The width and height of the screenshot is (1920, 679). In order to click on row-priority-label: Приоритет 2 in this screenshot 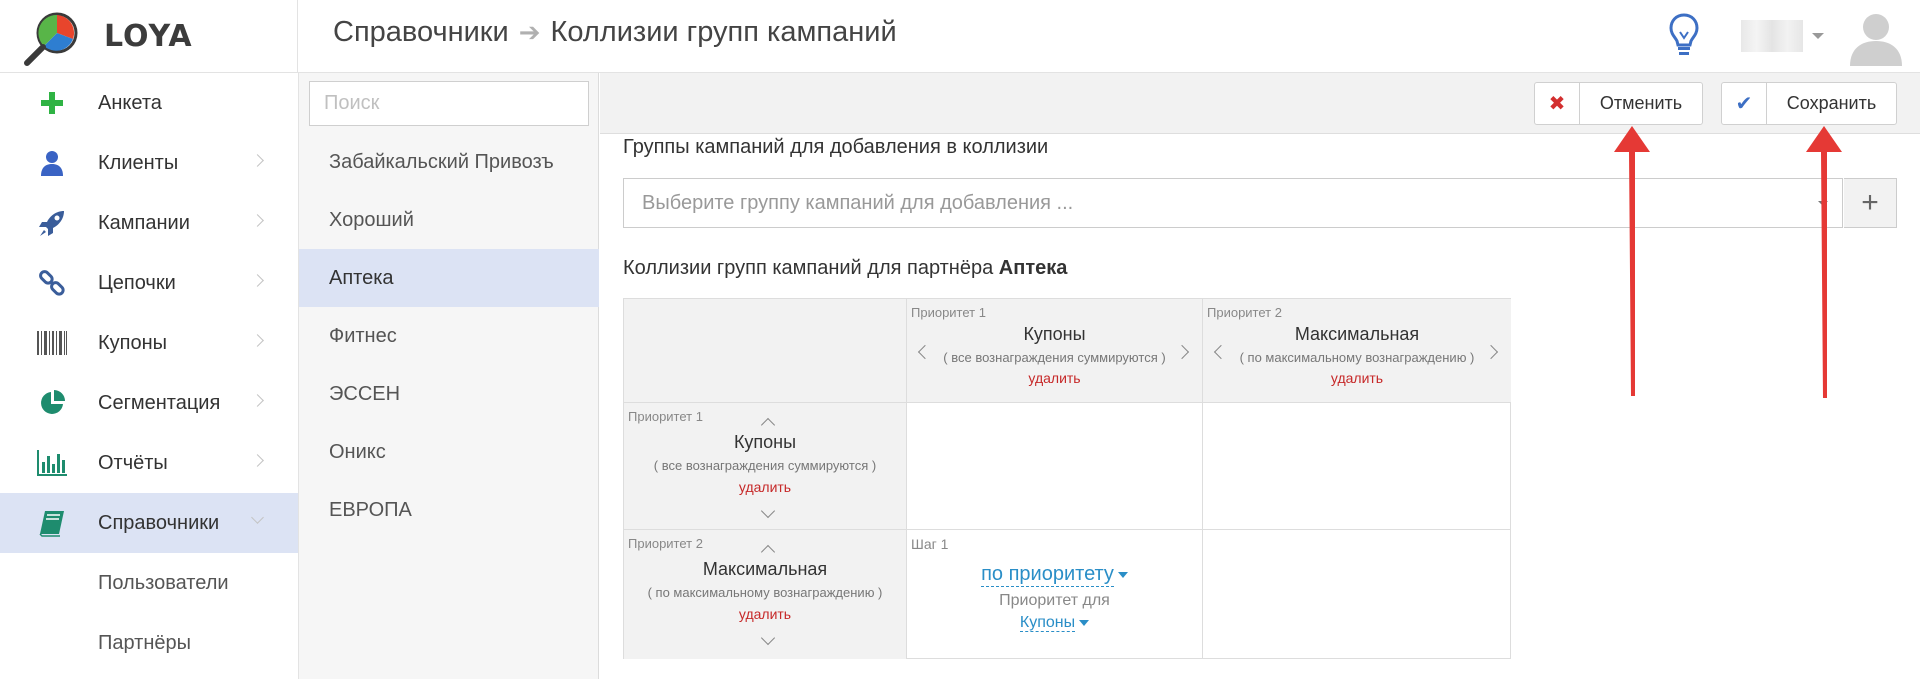, I will do `click(665, 543)`.